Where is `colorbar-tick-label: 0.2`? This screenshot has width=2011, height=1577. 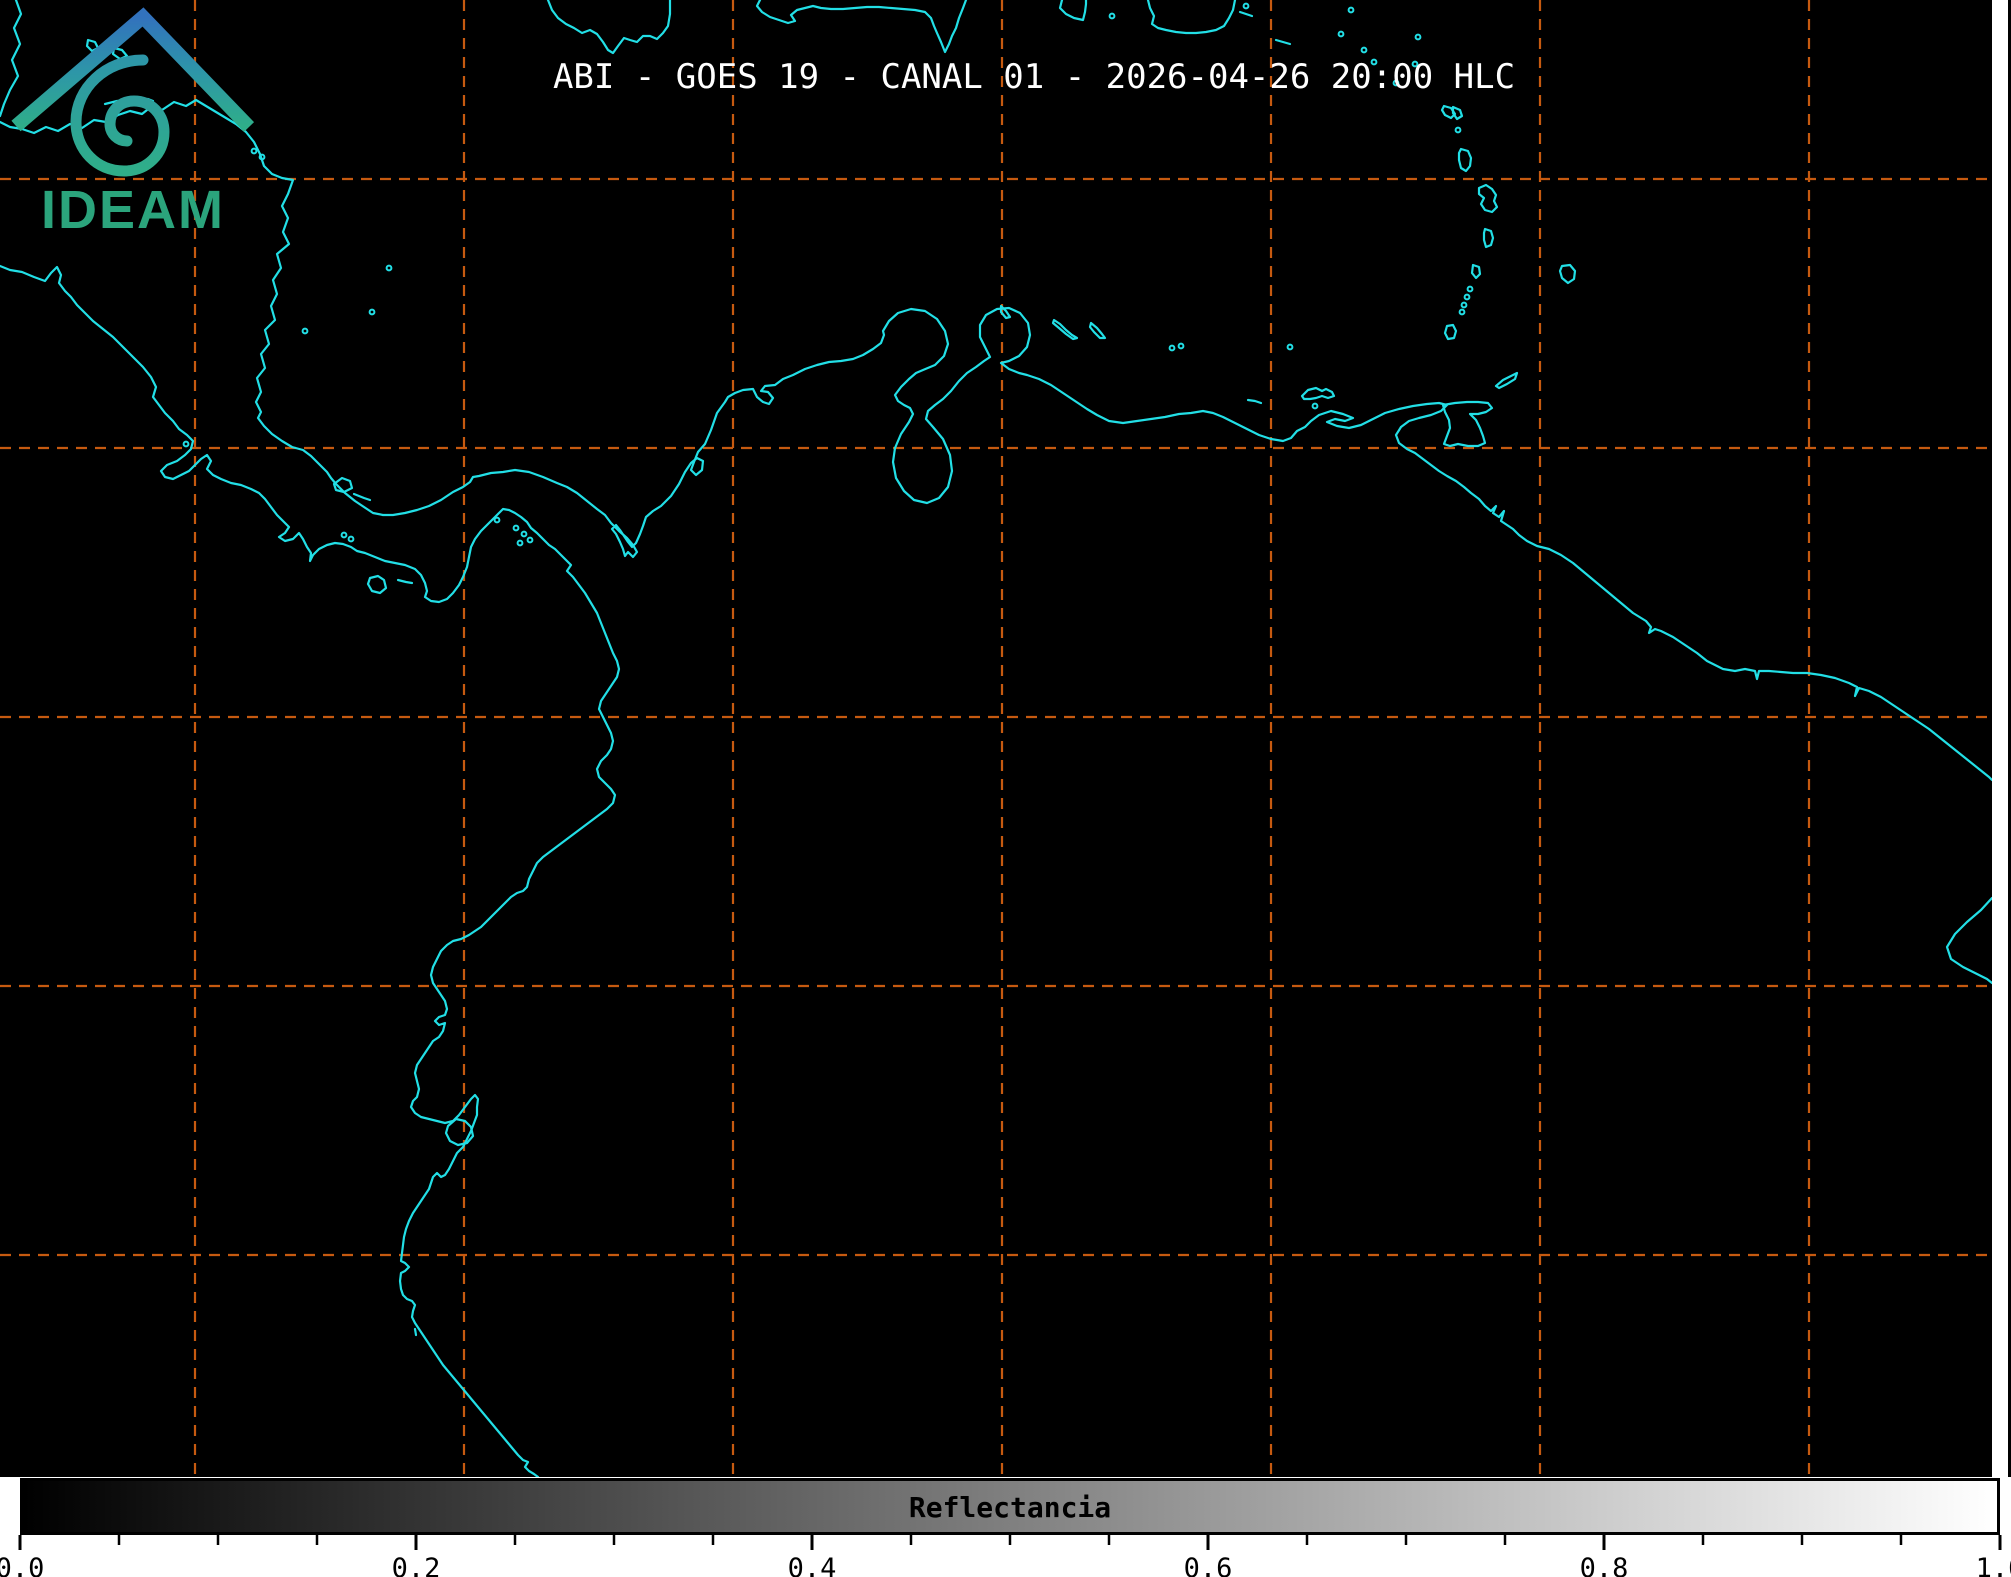 colorbar-tick-label: 0.2 is located at coordinates (416, 1565).